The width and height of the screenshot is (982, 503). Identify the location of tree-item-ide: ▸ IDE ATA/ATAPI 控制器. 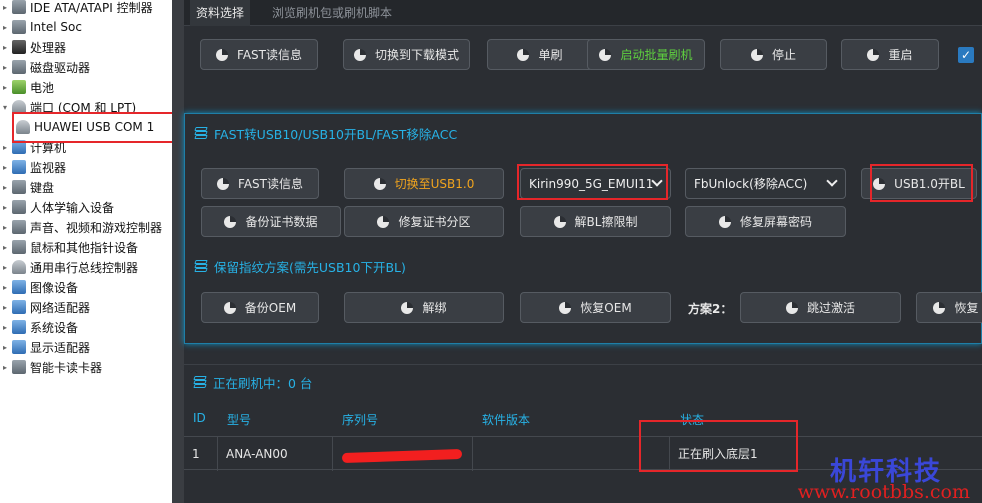
(76, 8).